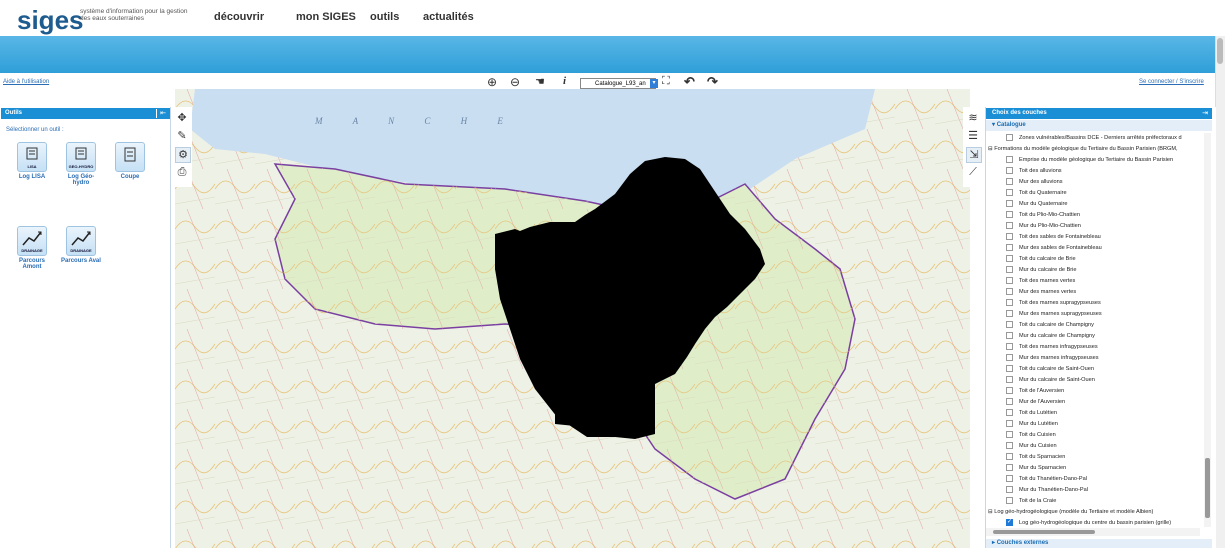 This screenshot has height=548, width=1225. What do you see at coordinates (162, 113) in the screenshot?
I see `collapse-left-icon: ⇤` at bounding box center [162, 113].